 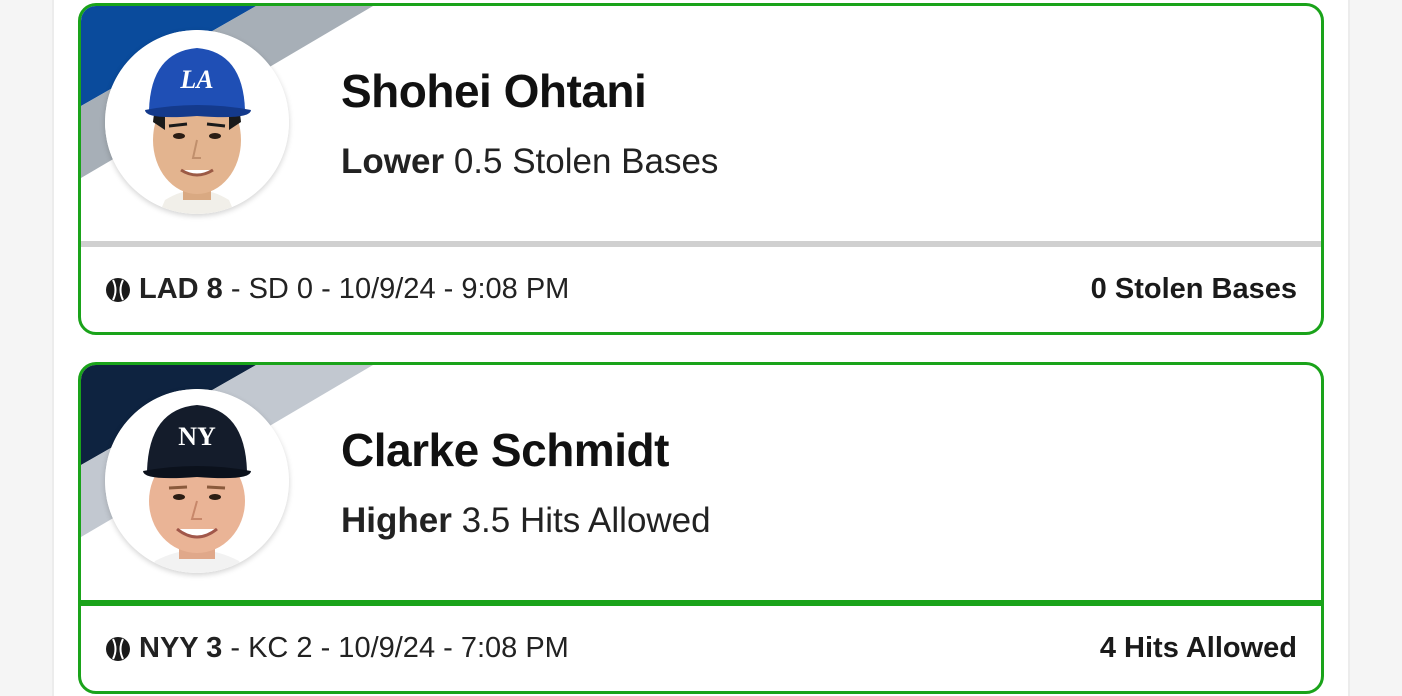 What do you see at coordinates (181, 648) in the screenshot?
I see `game-winner-score: NYY 3` at bounding box center [181, 648].